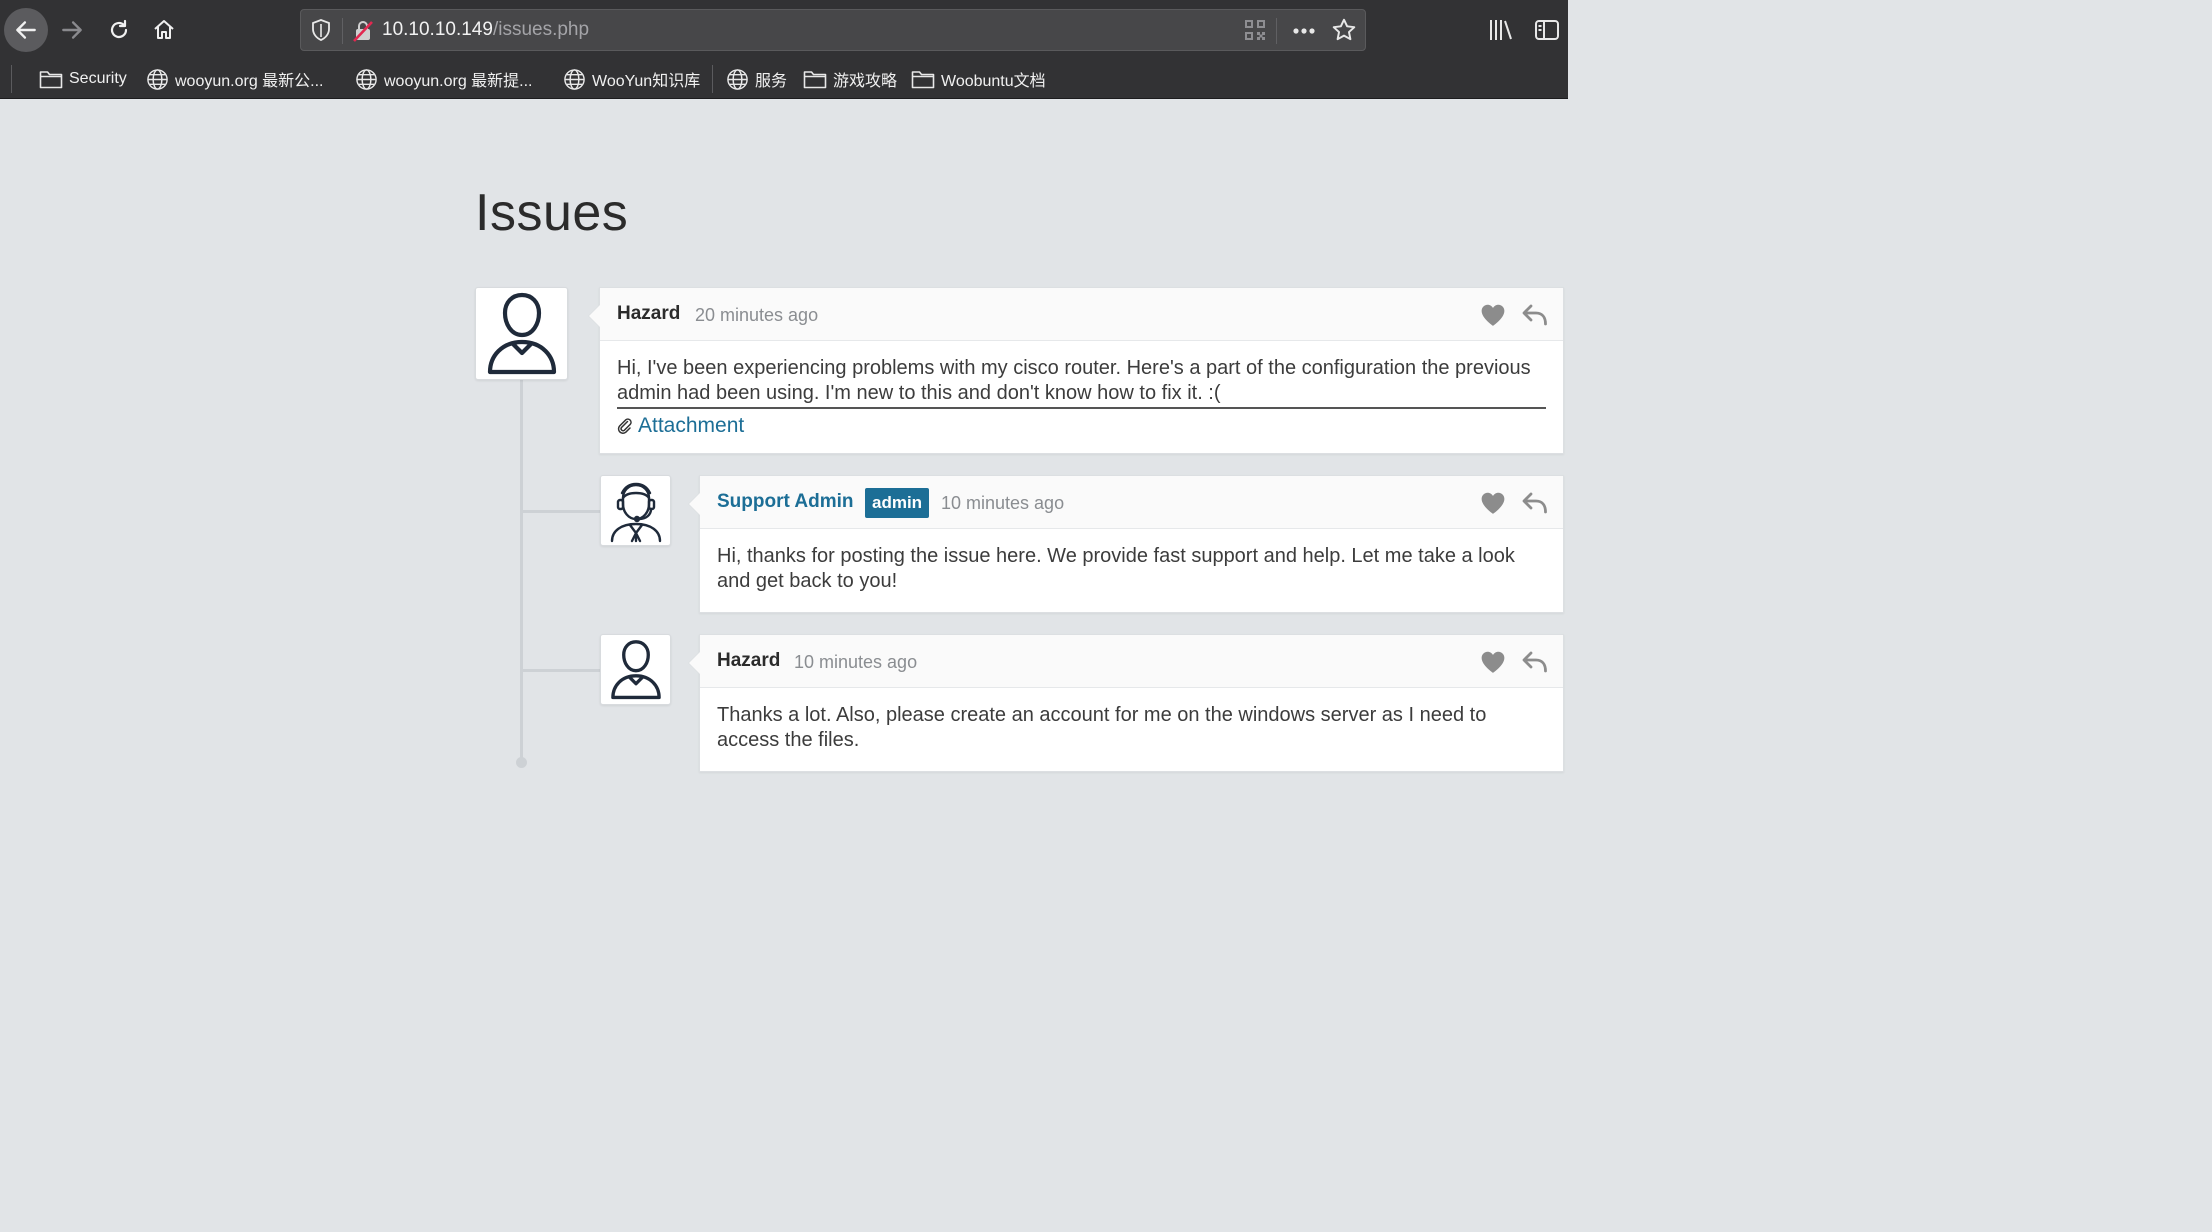 The width and height of the screenshot is (2212, 1232). I want to click on bookmark-wooyun-kb: WooYun知识库, so click(631, 79).